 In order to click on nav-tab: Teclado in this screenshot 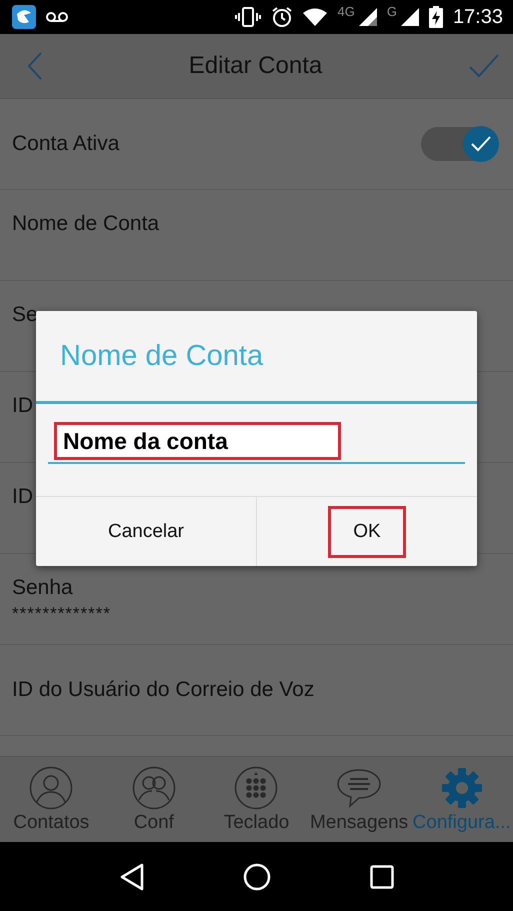, I will do `click(256, 800)`.